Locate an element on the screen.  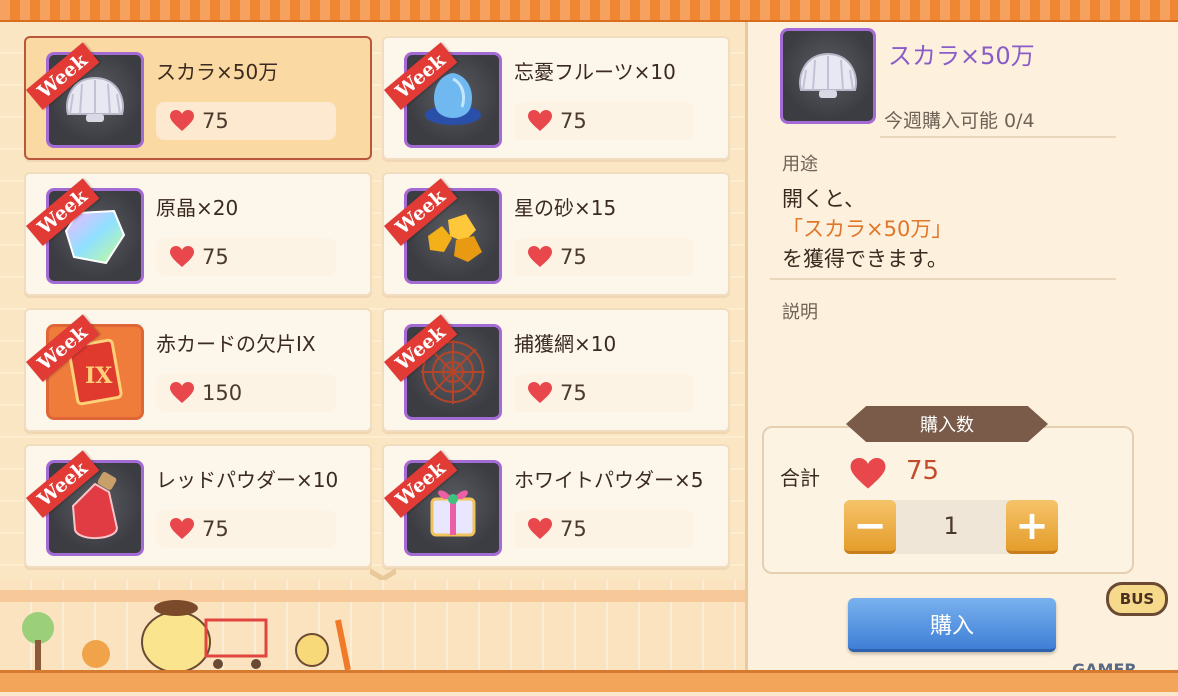
total-label: 合計 is located at coordinates (800, 478).